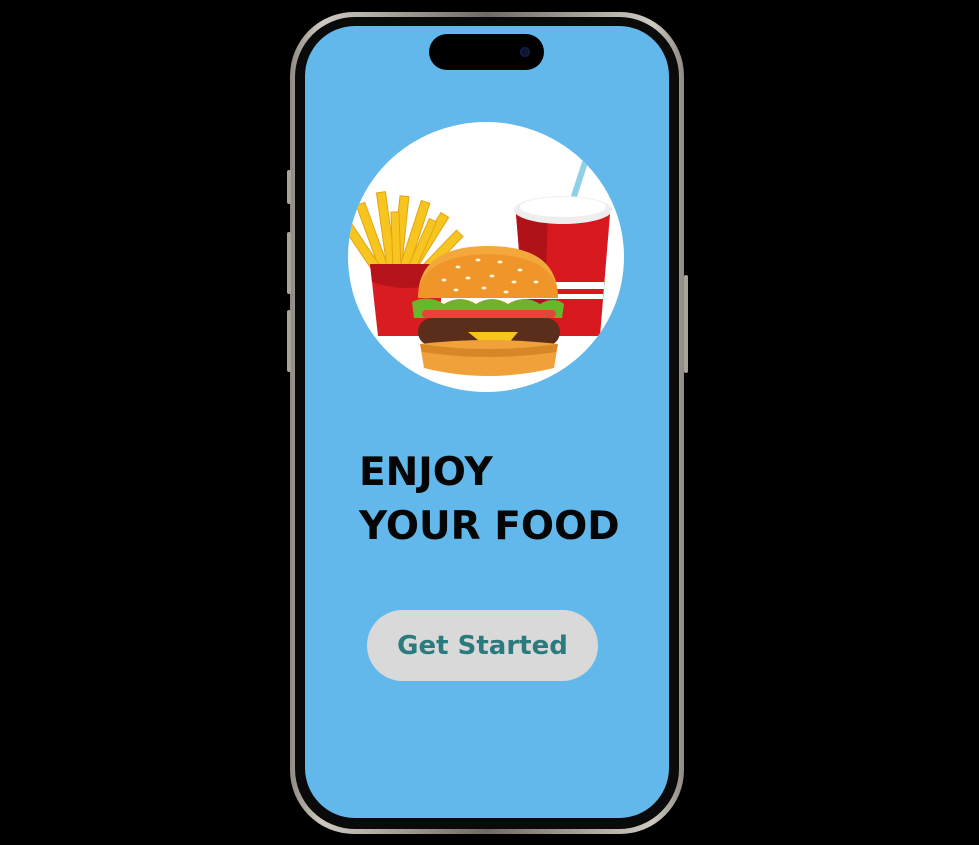 The image size is (979, 845). Describe the element at coordinates (289, 263) in the screenshot. I see `volume-up-button` at that location.